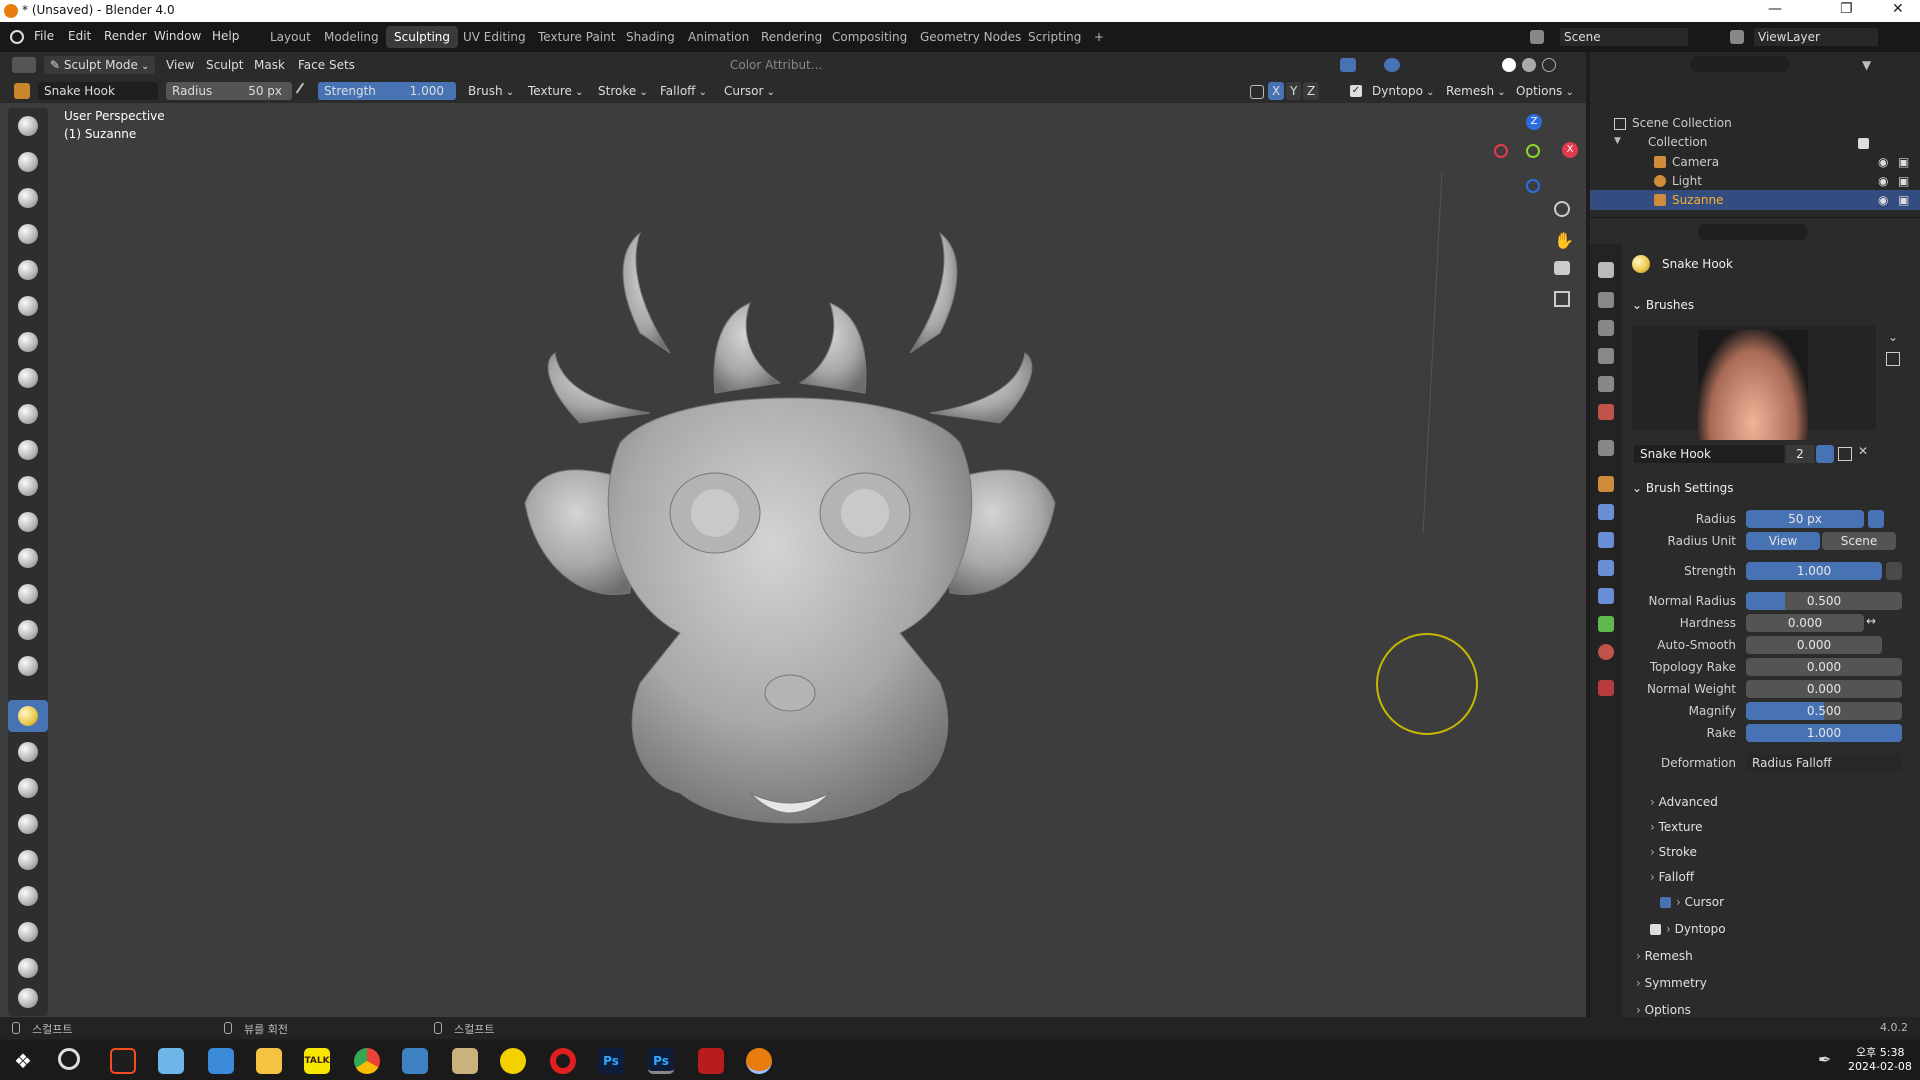 Image resolution: width=1920 pixels, height=1080 pixels. What do you see at coordinates (28, 486) in the screenshot?
I see `flatten-brush-icon` at bounding box center [28, 486].